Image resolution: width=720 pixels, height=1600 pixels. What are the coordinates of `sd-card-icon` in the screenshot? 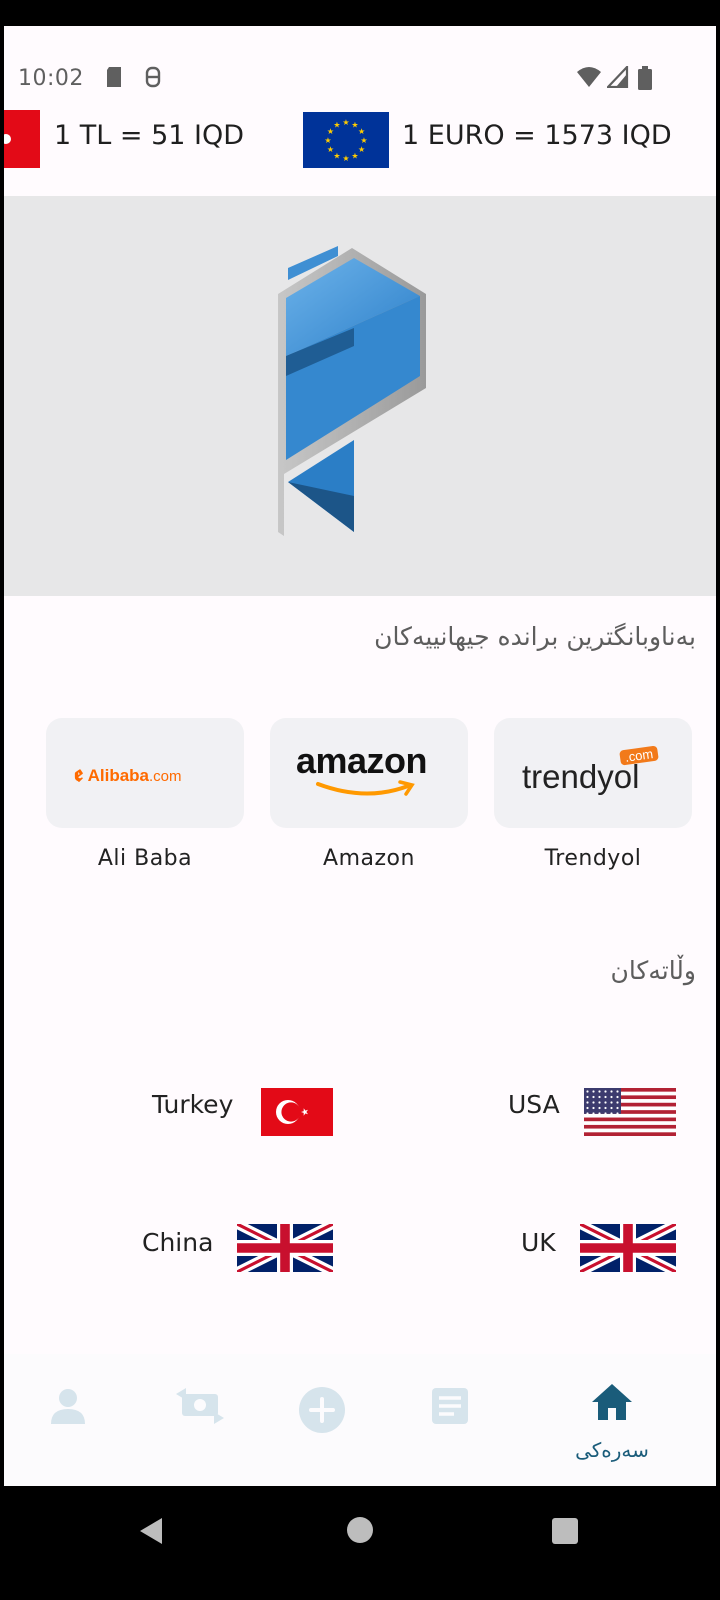 It's located at (114, 79).